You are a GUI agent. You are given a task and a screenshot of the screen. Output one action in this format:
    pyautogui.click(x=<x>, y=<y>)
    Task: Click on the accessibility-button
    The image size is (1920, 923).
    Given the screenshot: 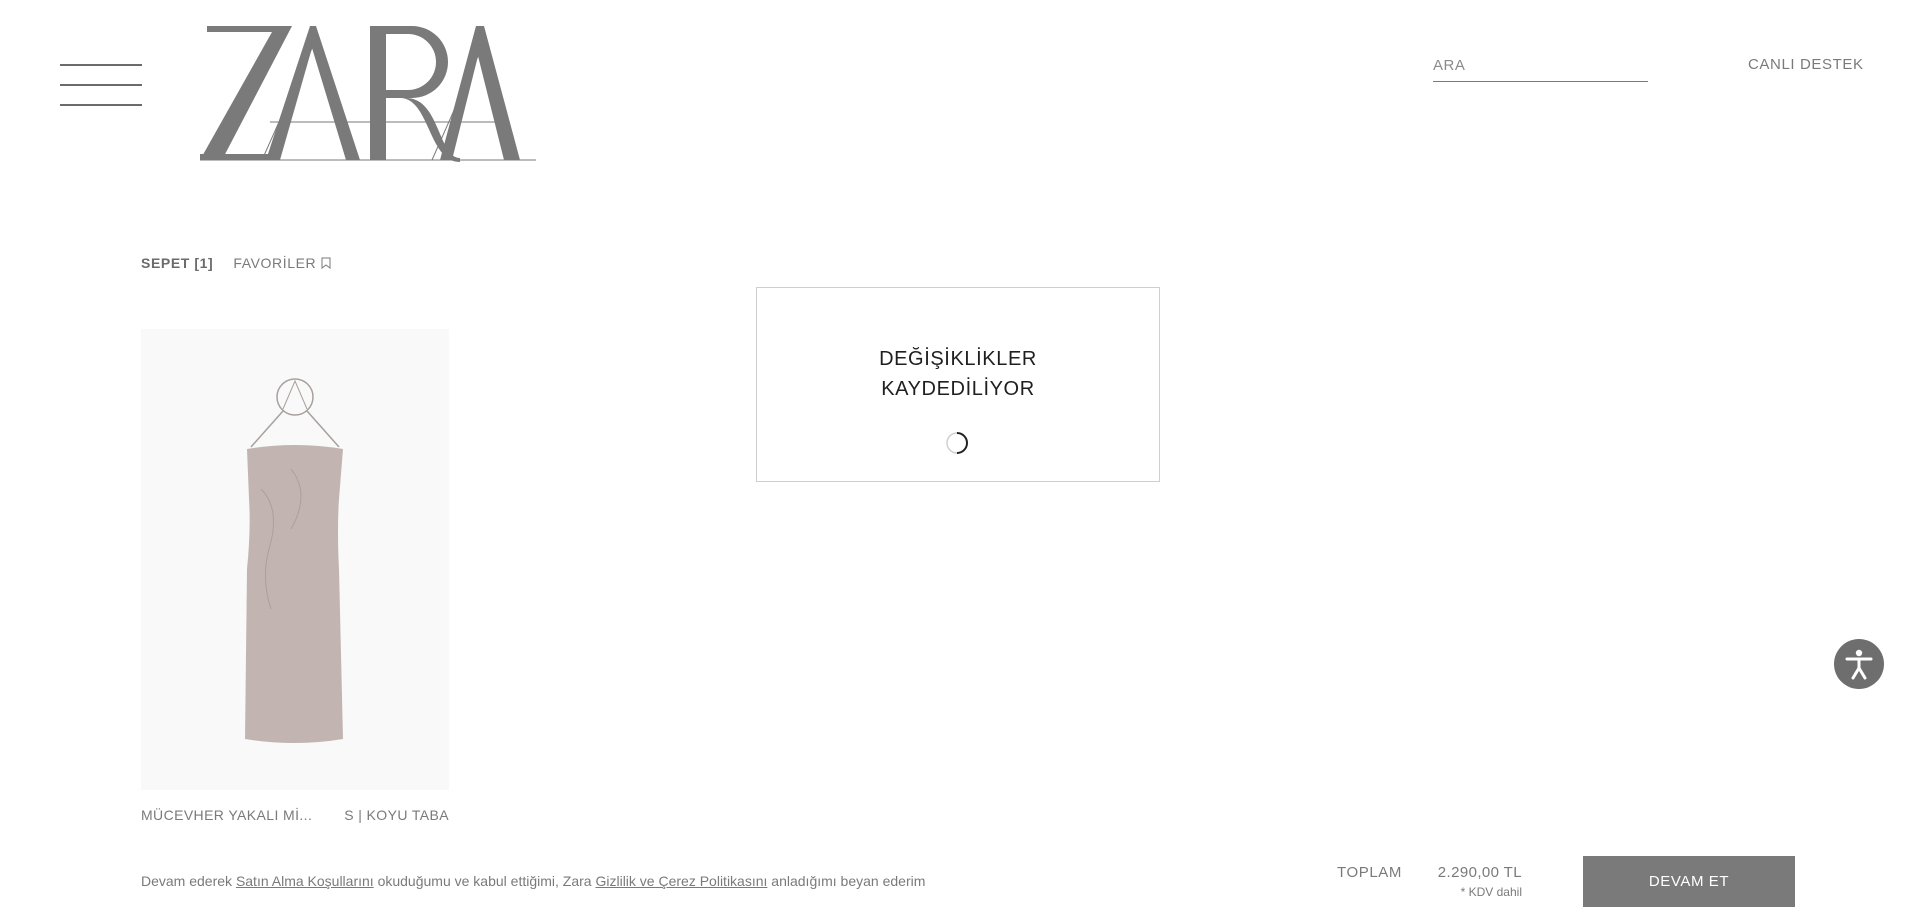 What is the action you would take?
    pyautogui.click(x=1859, y=664)
    